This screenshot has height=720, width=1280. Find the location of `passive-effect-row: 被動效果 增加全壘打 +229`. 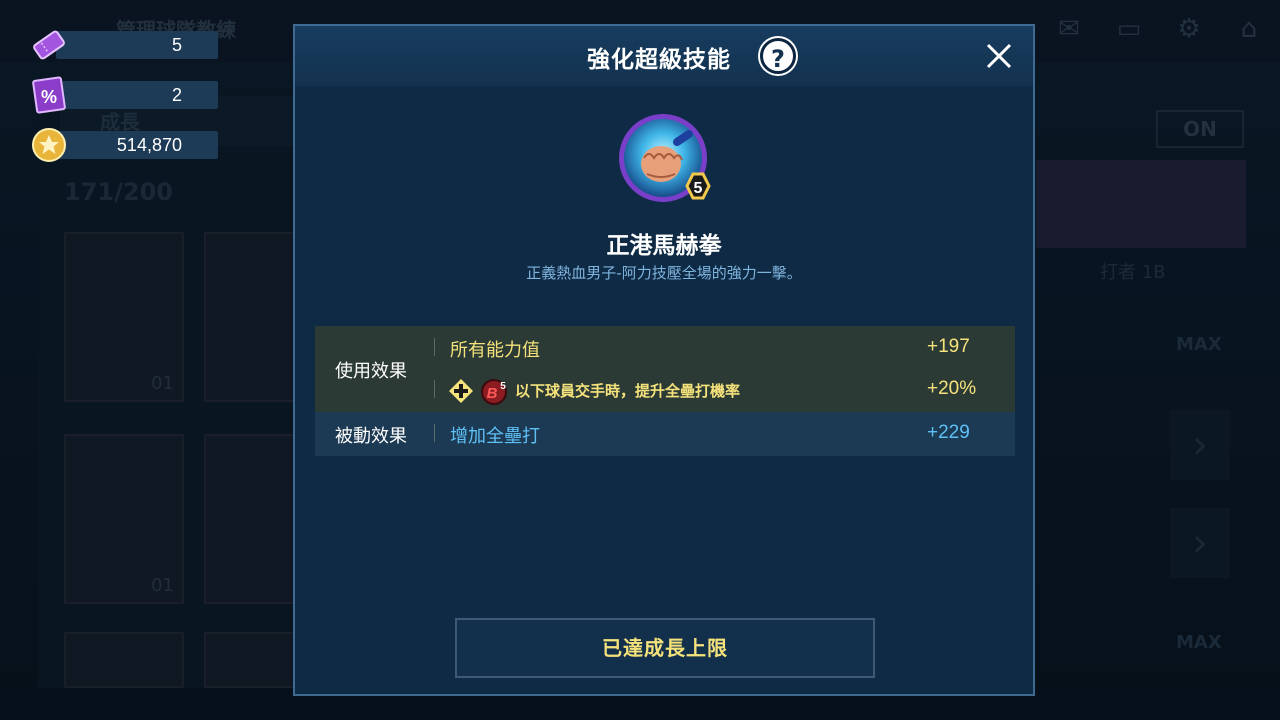

passive-effect-row: 被動效果 增加全壘打 +229 is located at coordinates (665, 434).